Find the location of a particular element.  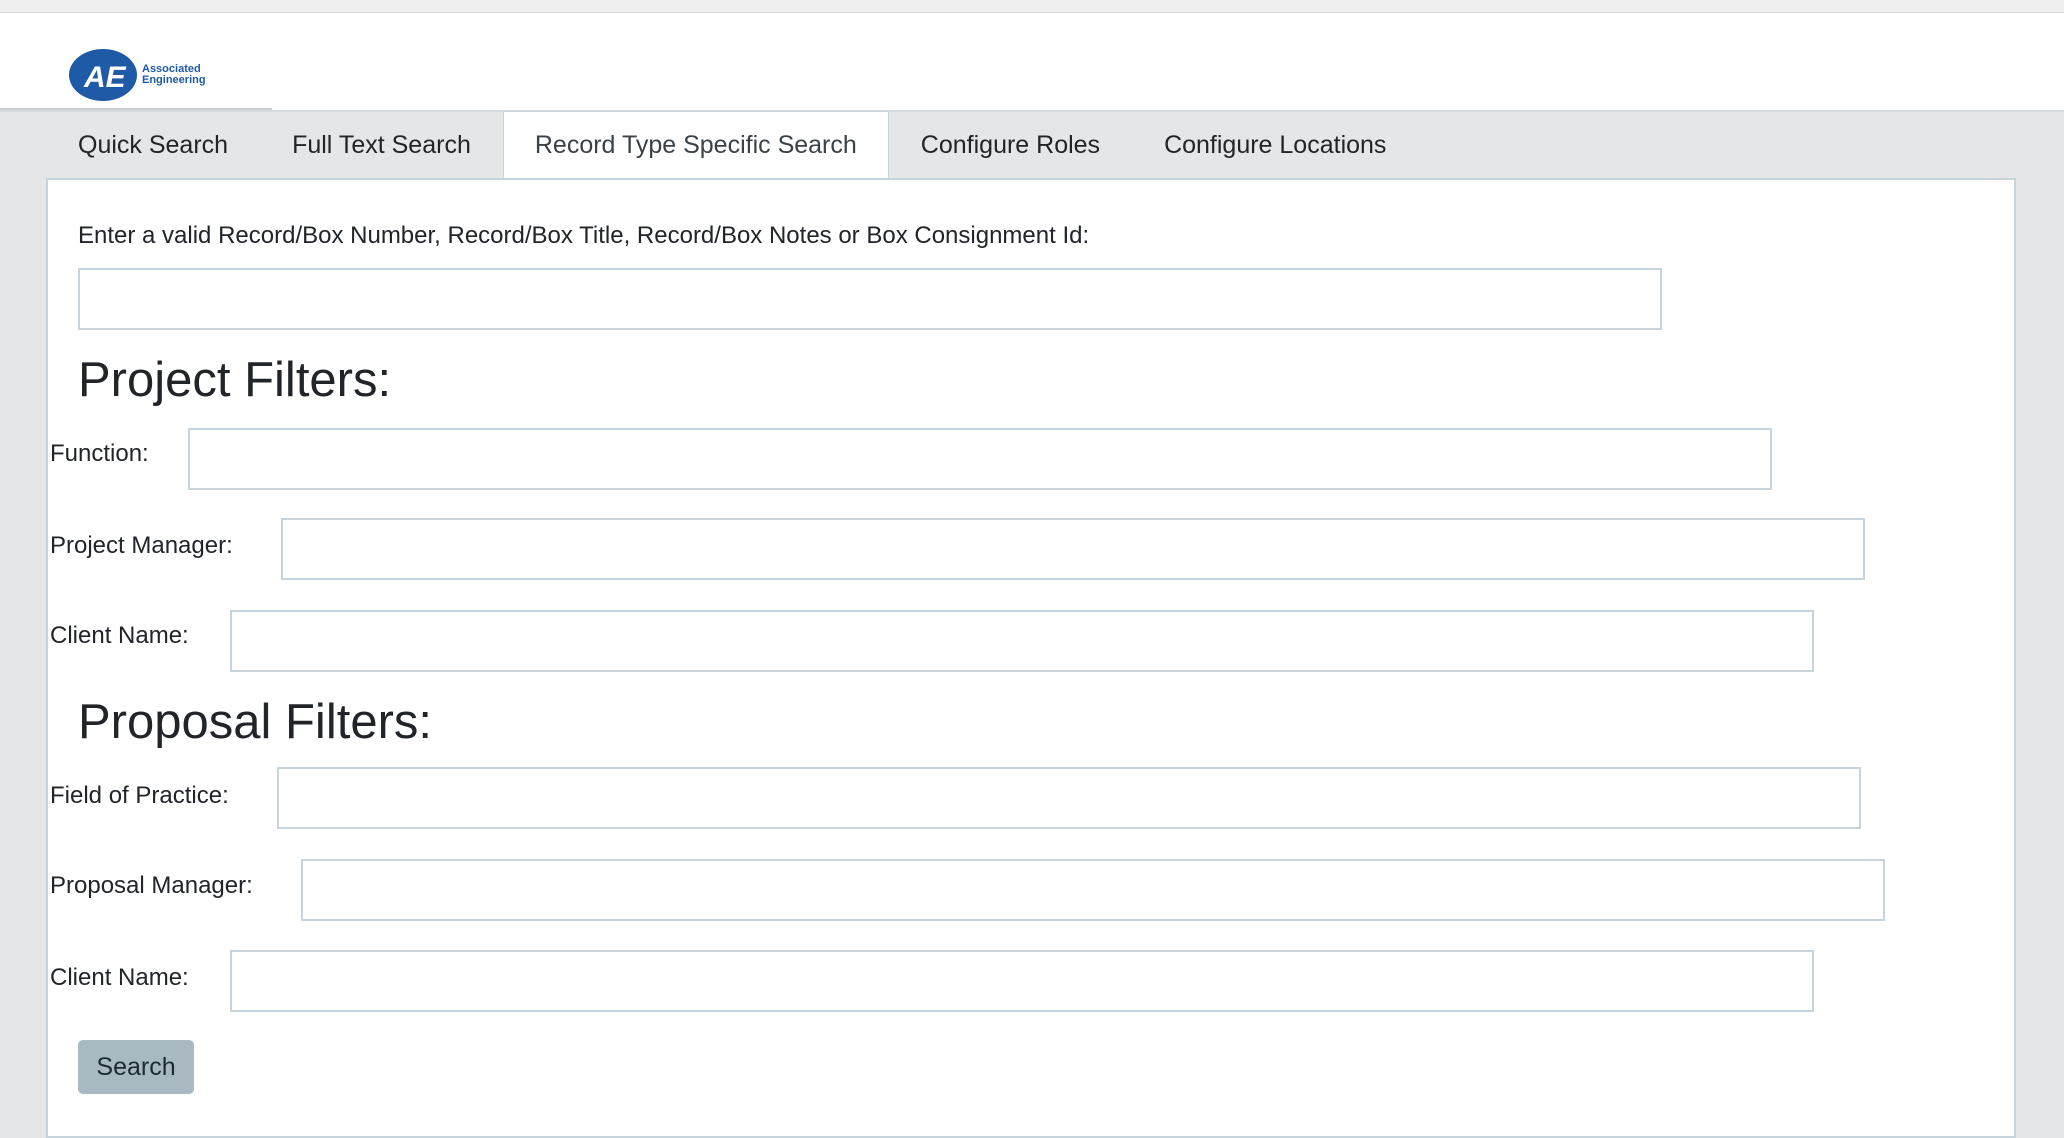

proposal-manager-input is located at coordinates (1093, 890).